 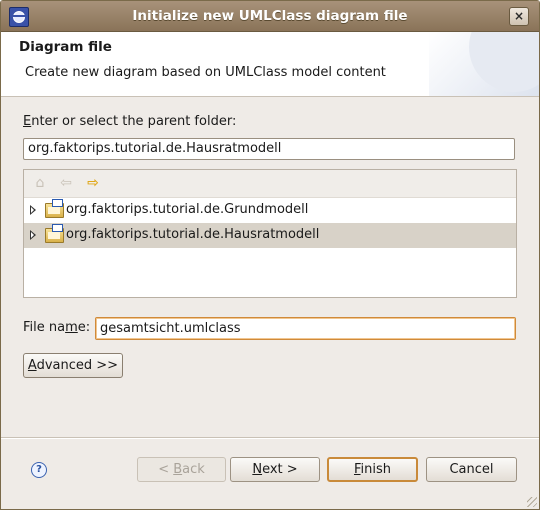 What do you see at coordinates (27, 121) in the screenshot?
I see `parent-folder-label-mnemonic: E` at bounding box center [27, 121].